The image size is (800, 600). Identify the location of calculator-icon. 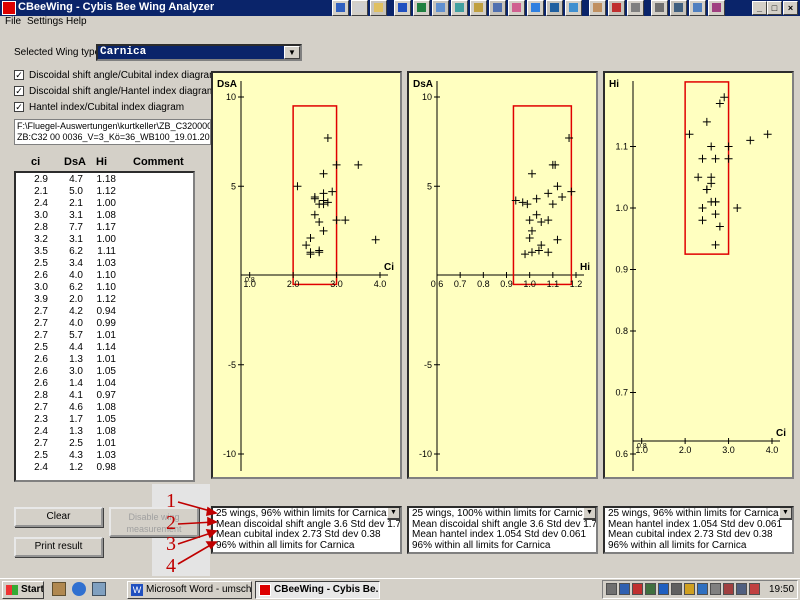
(659, 8).